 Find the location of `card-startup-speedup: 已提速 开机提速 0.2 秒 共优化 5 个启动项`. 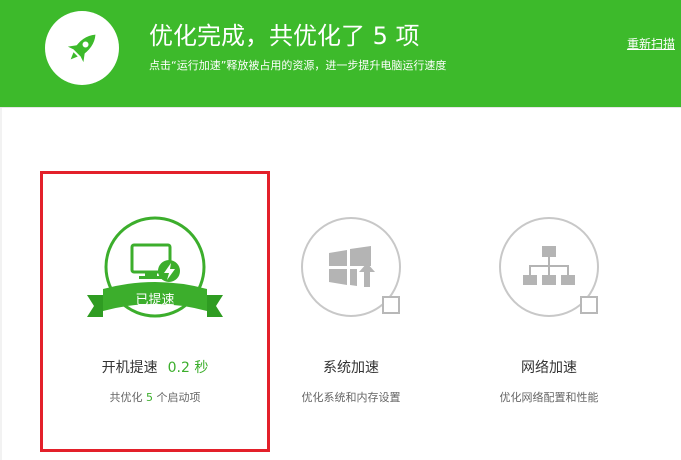

card-startup-speedup: 已提速 开机提速 0.2 秒 共优化 5 个启动项 is located at coordinates (155, 320).